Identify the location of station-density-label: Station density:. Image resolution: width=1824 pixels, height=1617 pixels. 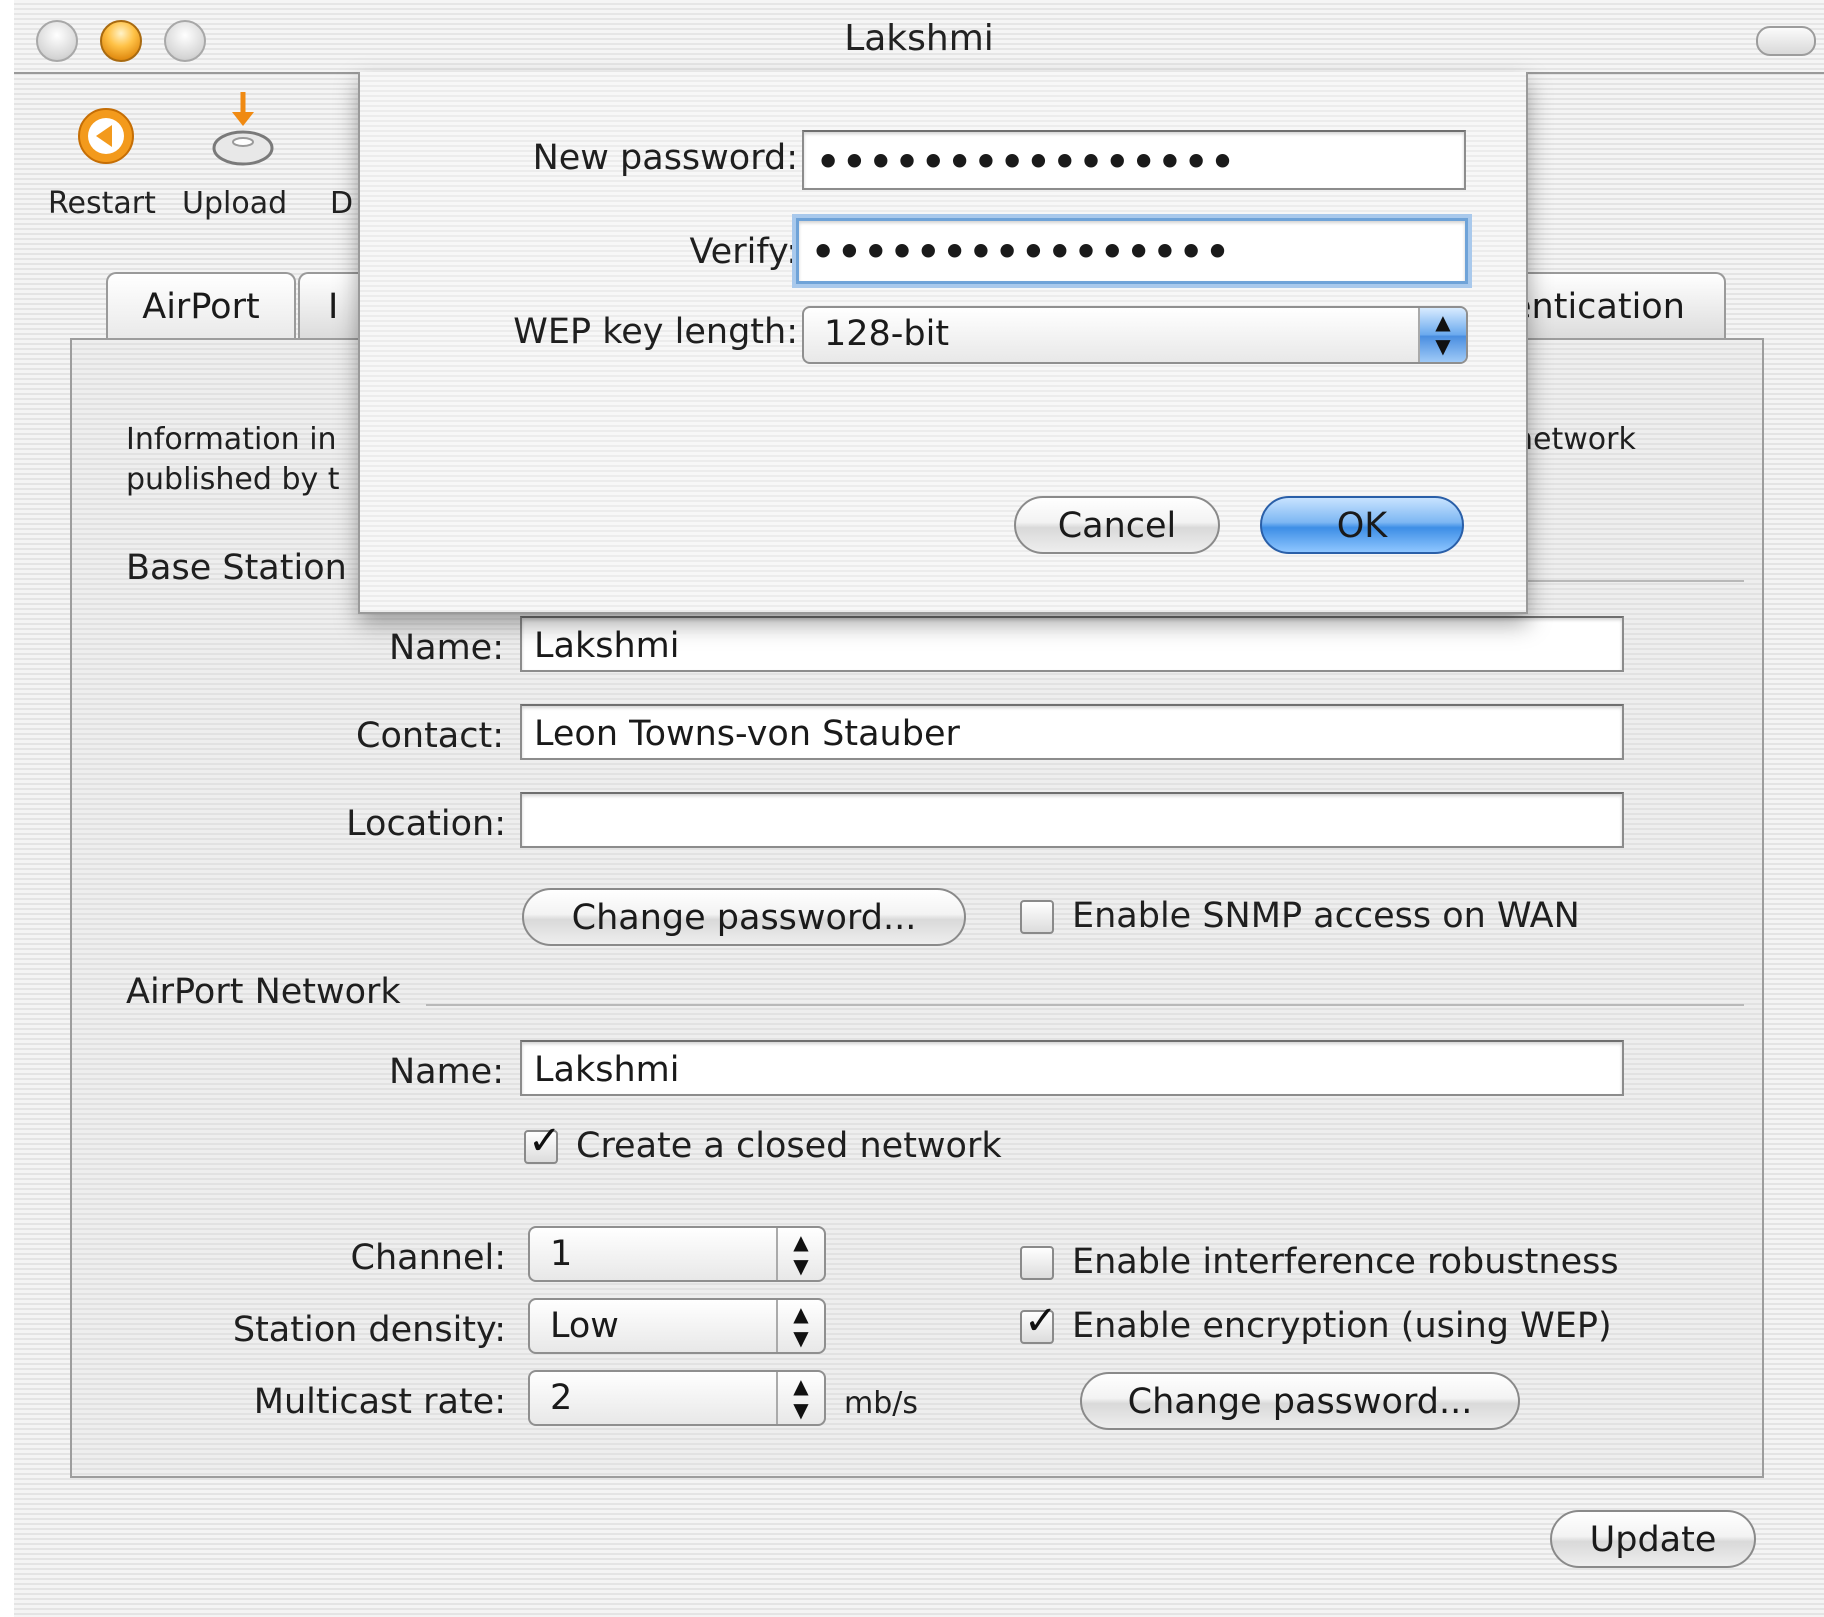
(369, 1330).